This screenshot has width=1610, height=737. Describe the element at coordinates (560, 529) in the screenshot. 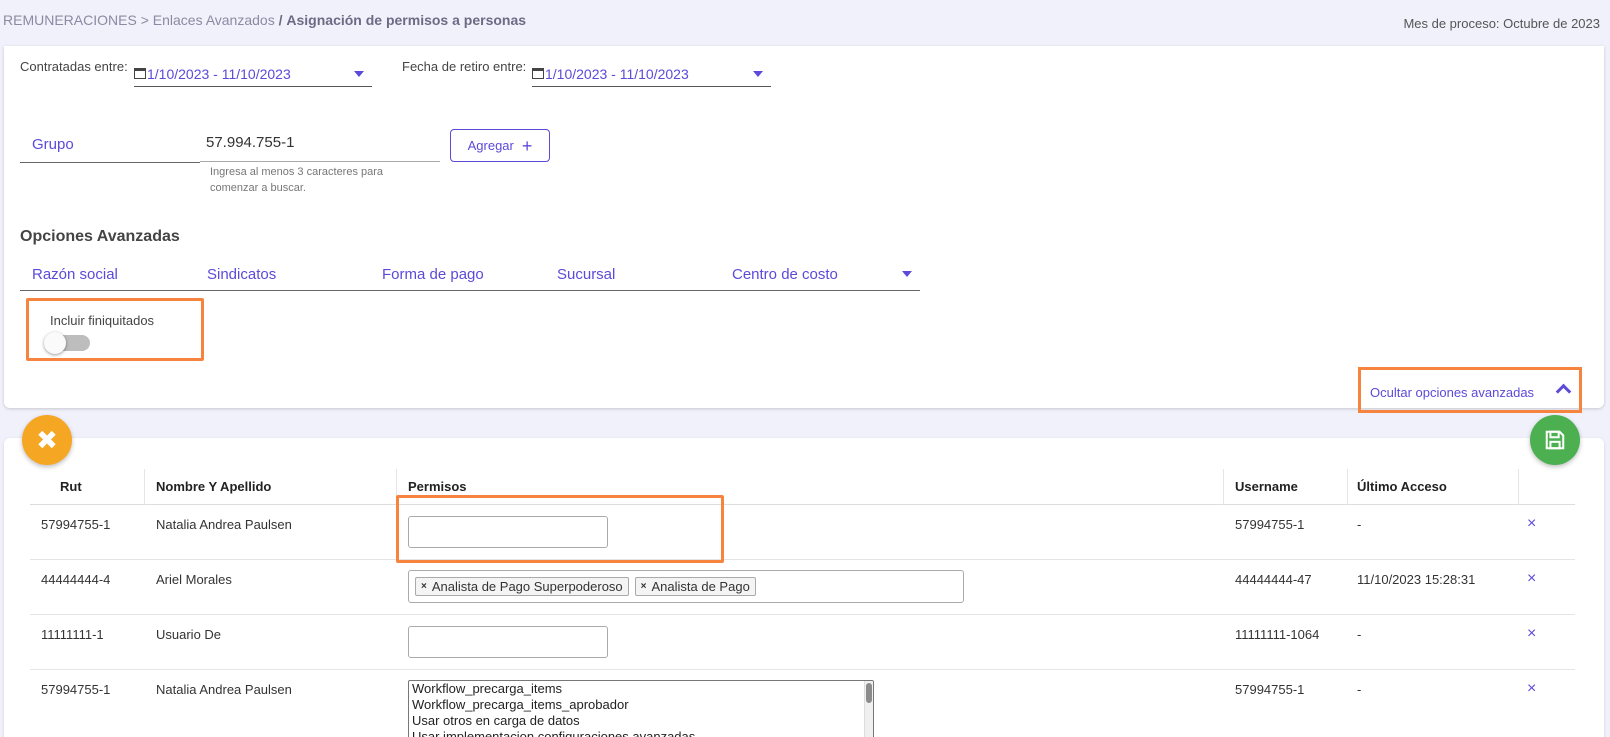

I see `permissions-input-highlight` at that location.